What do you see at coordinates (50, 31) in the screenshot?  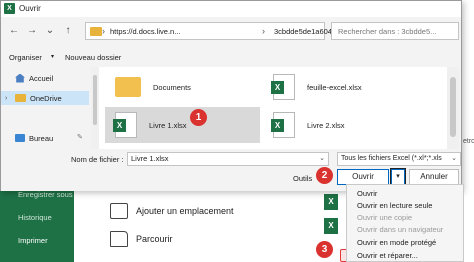 I see `recent-locations-chevron-icon: ⌄` at bounding box center [50, 31].